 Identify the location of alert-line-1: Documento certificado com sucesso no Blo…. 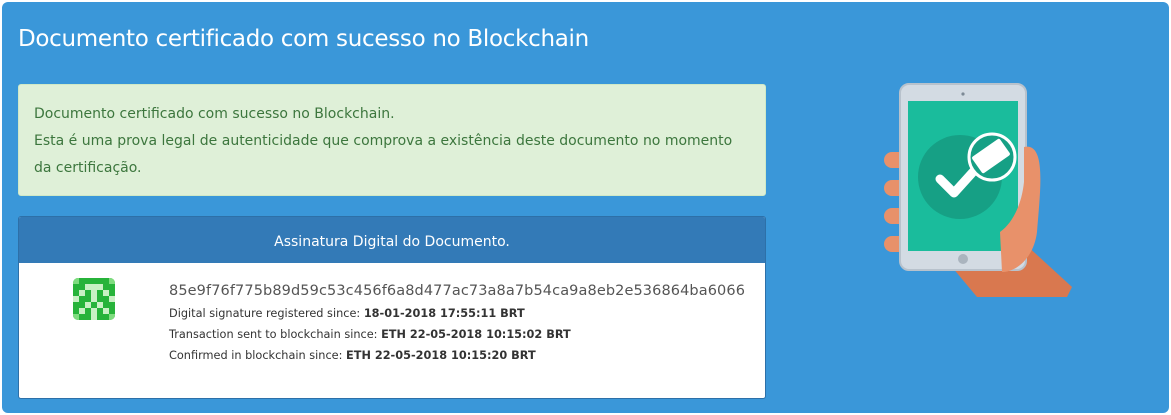
(214, 114).